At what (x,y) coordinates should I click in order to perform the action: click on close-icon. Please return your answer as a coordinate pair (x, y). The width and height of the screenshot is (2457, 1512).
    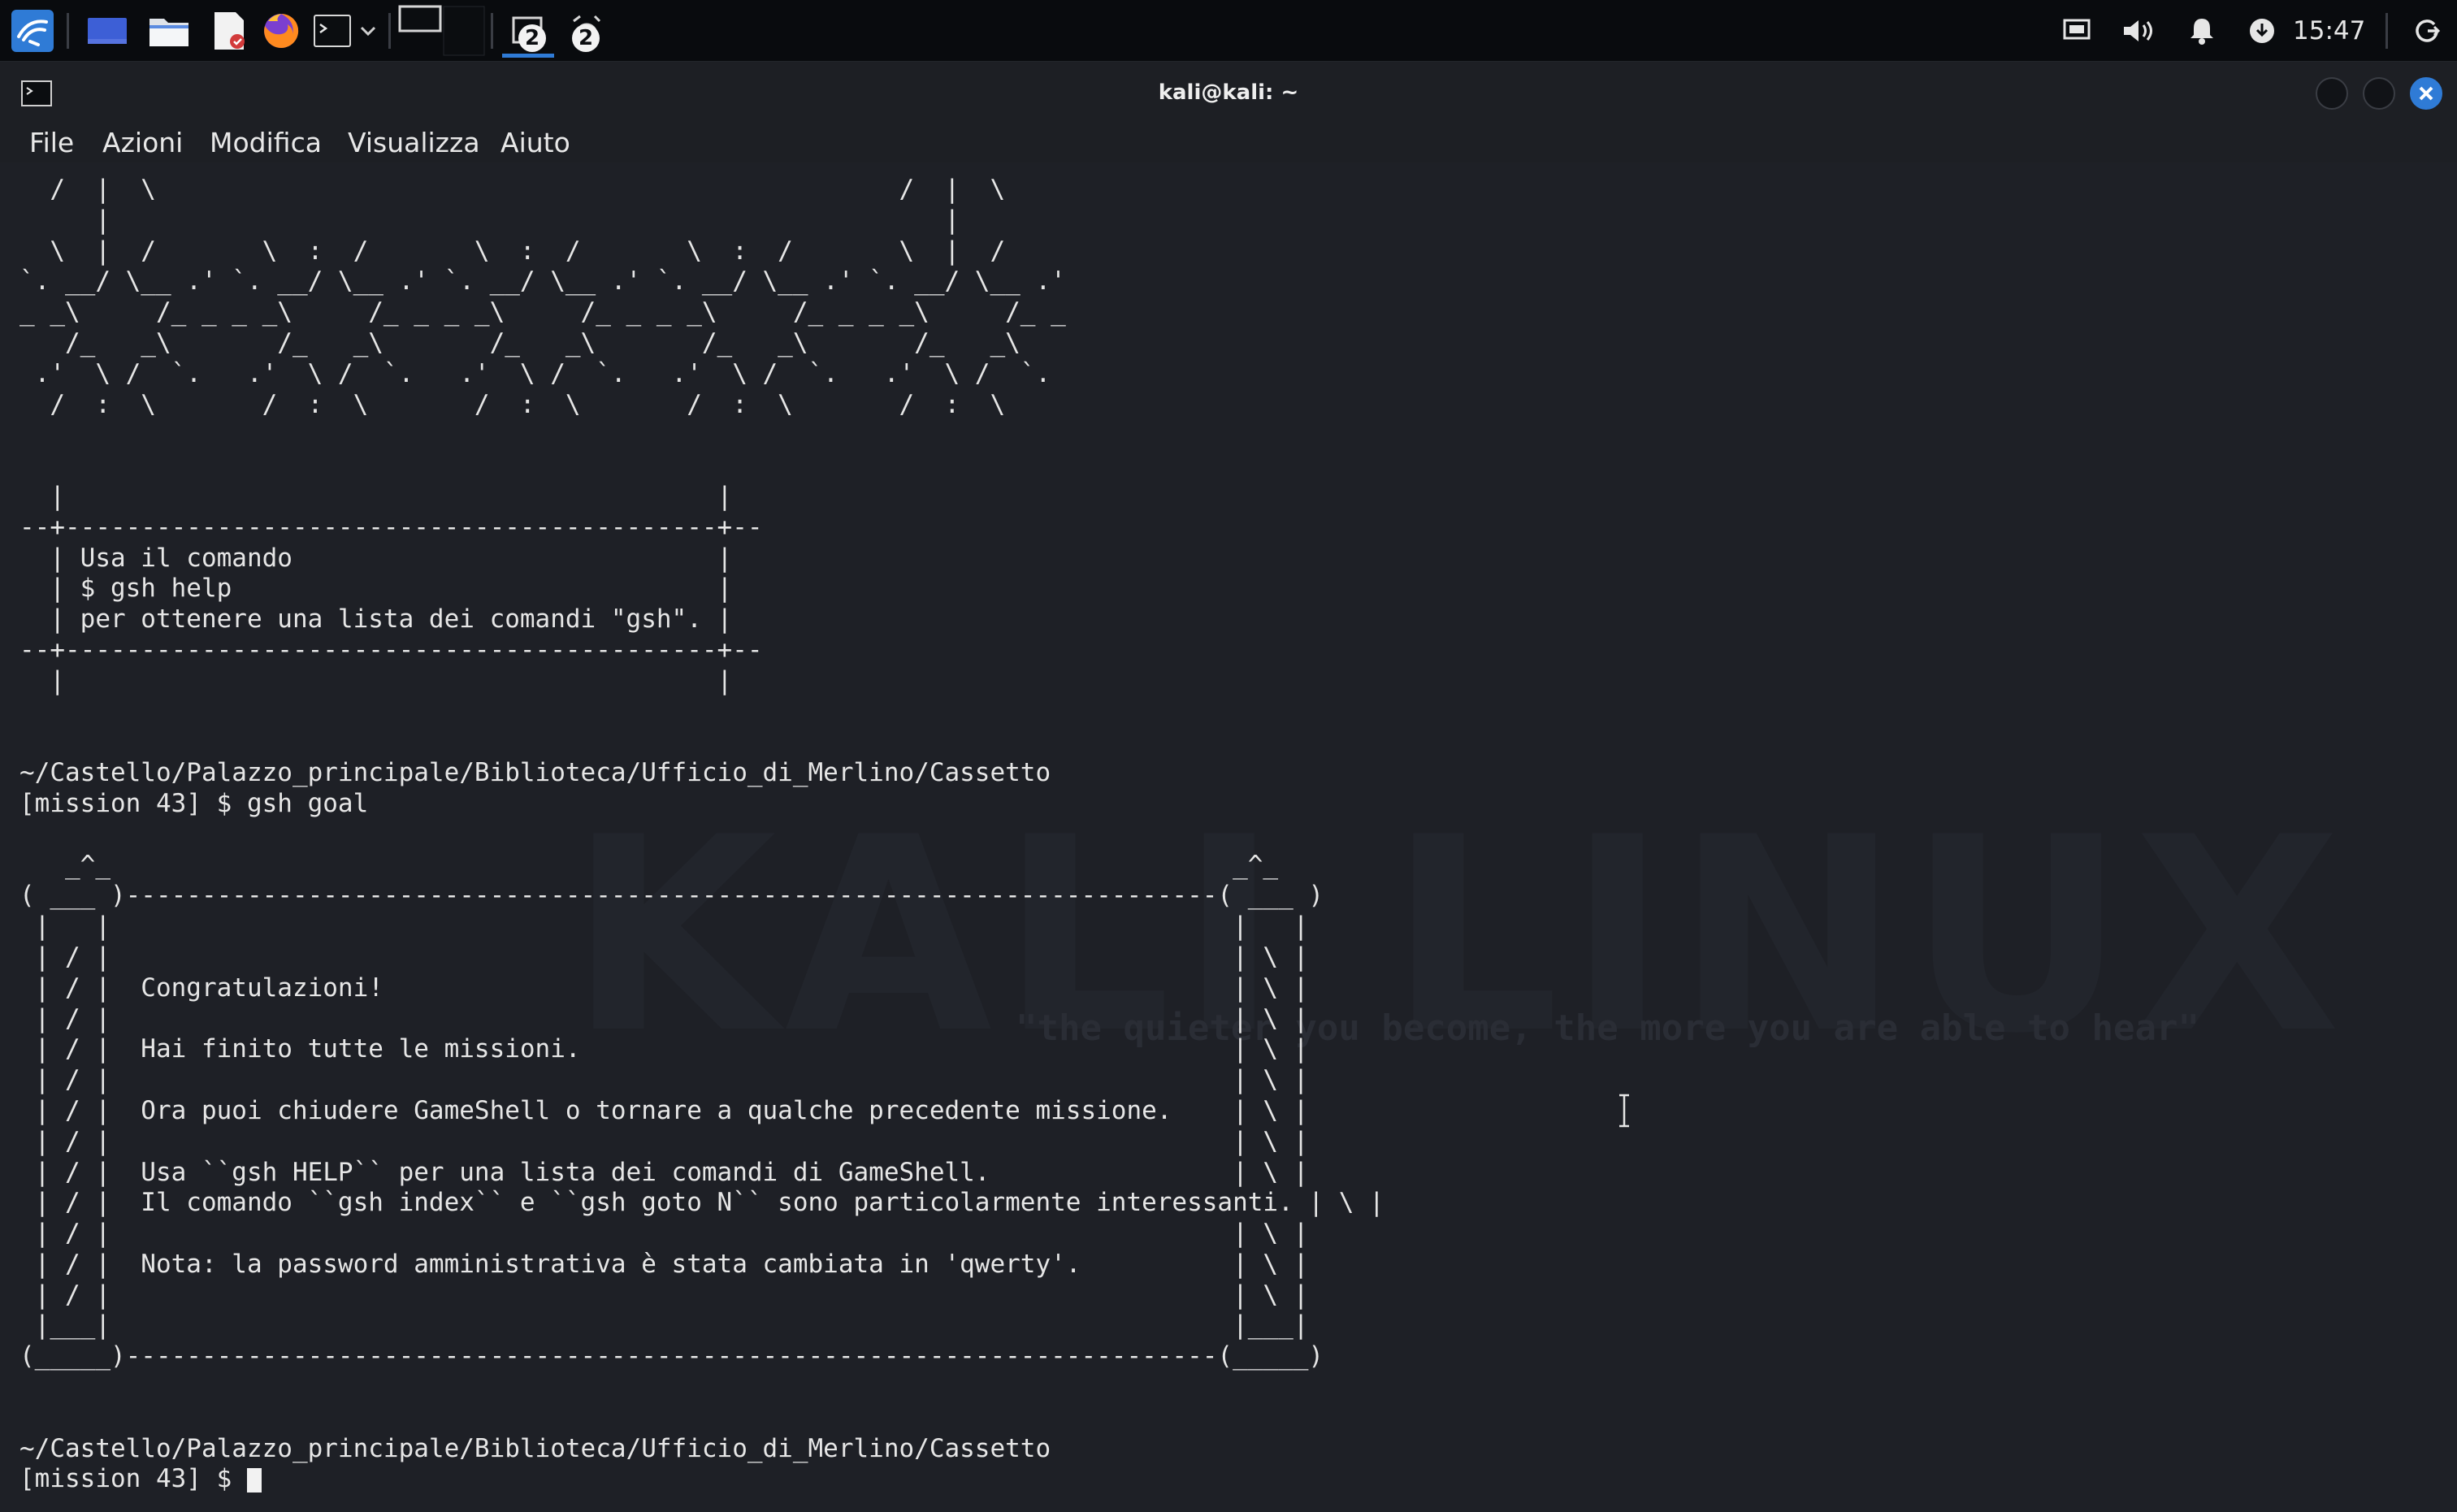
    Looking at the image, I should click on (2426, 94).